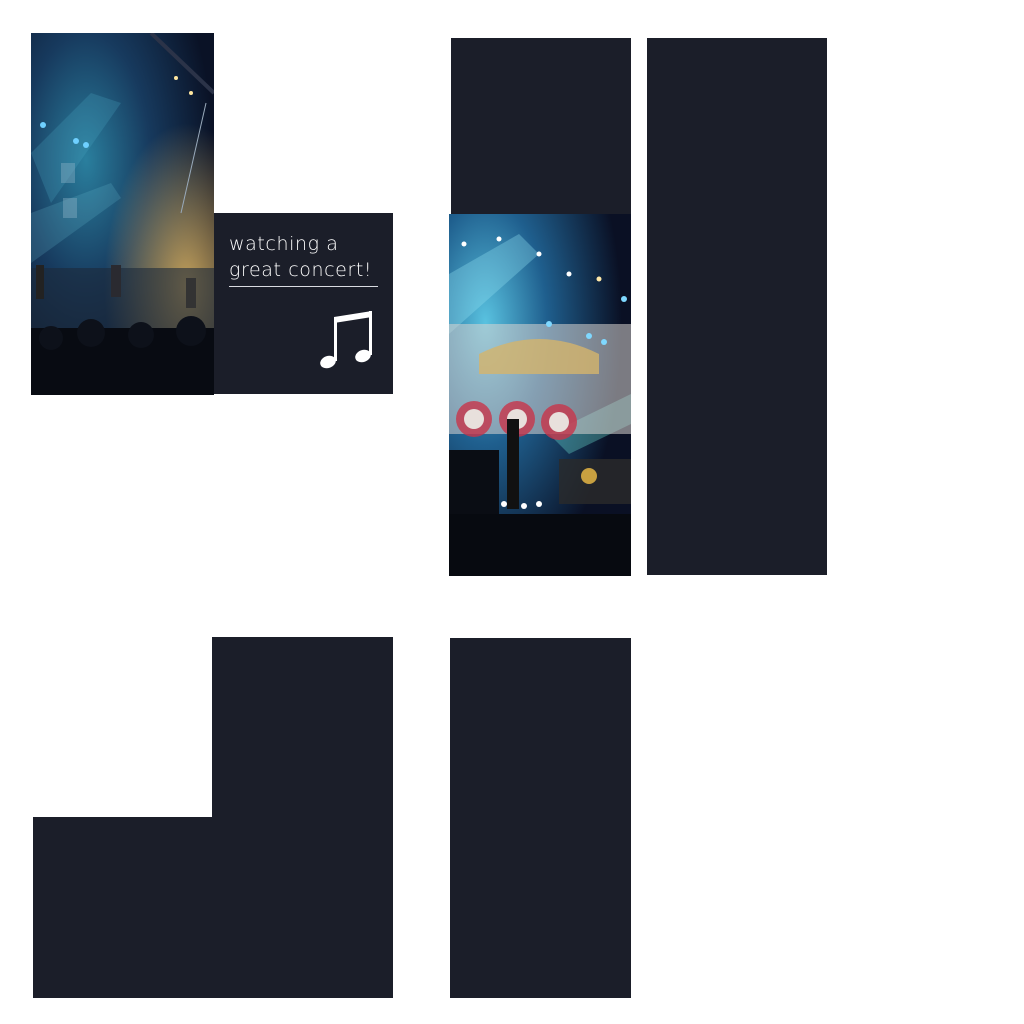 This screenshot has width=1024, height=1024. Describe the element at coordinates (540, 395) in the screenshot. I see `concert-photo-center` at that location.